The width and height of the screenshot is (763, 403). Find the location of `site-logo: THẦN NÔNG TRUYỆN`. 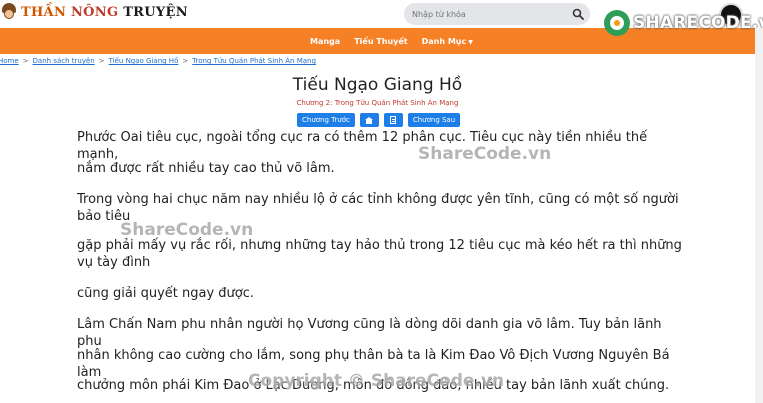

site-logo: THẦN NÔNG TRUYỆN is located at coordinates (94, 12).